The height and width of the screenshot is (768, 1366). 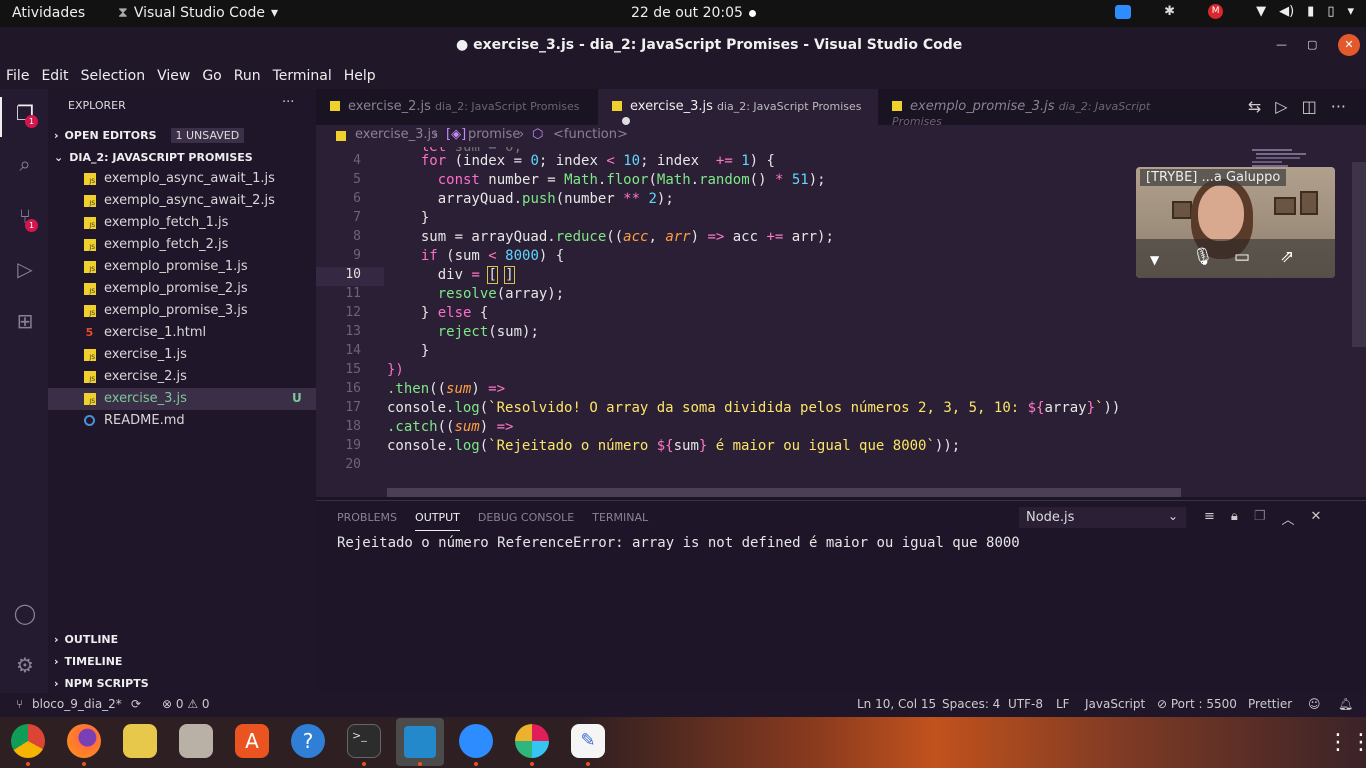 What do you see at coordinates (1270, 704) in the screenshot?
I see `prettier-status: Prettier` at bounding box center [1270, 704].